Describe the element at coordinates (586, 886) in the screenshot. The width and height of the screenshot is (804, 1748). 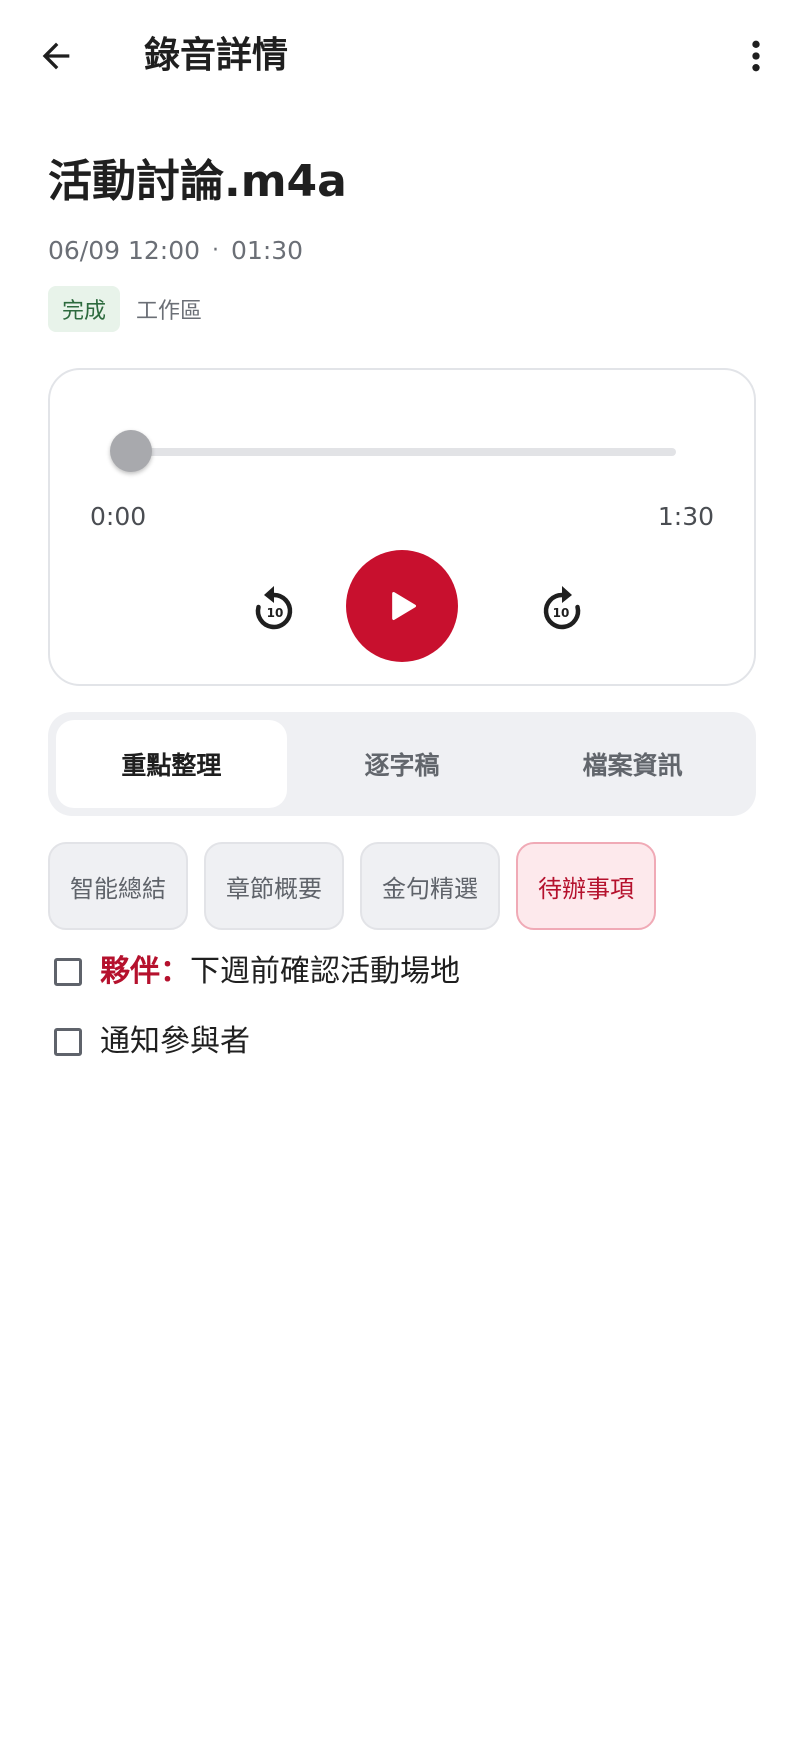
I see `chip-todo: 待辦事項` at that location.